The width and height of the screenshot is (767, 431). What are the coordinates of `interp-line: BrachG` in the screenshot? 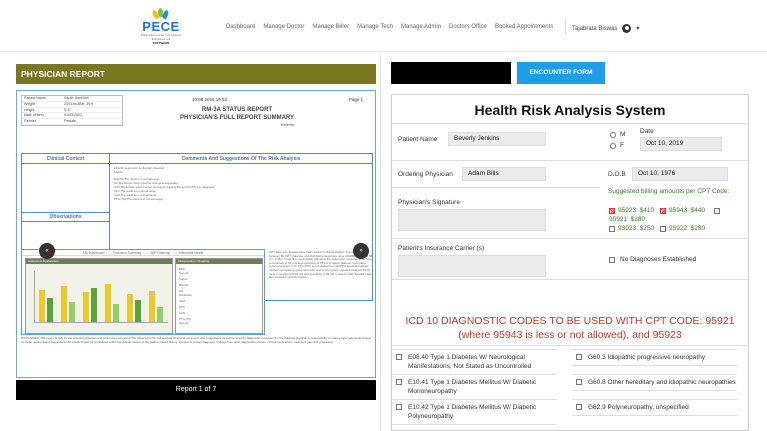 It's located at (184, 285).